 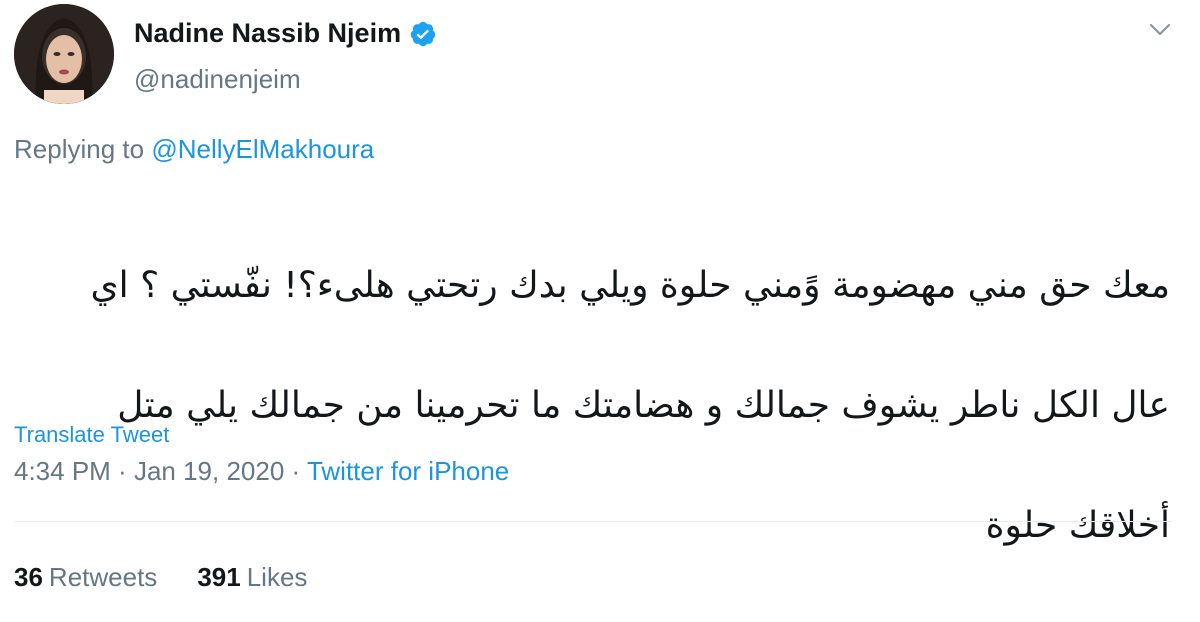 What do you see at coordinates (83, 149) in the screenshot?
I see `replying-prefix: Replying to` at bounding box center [83, 149].